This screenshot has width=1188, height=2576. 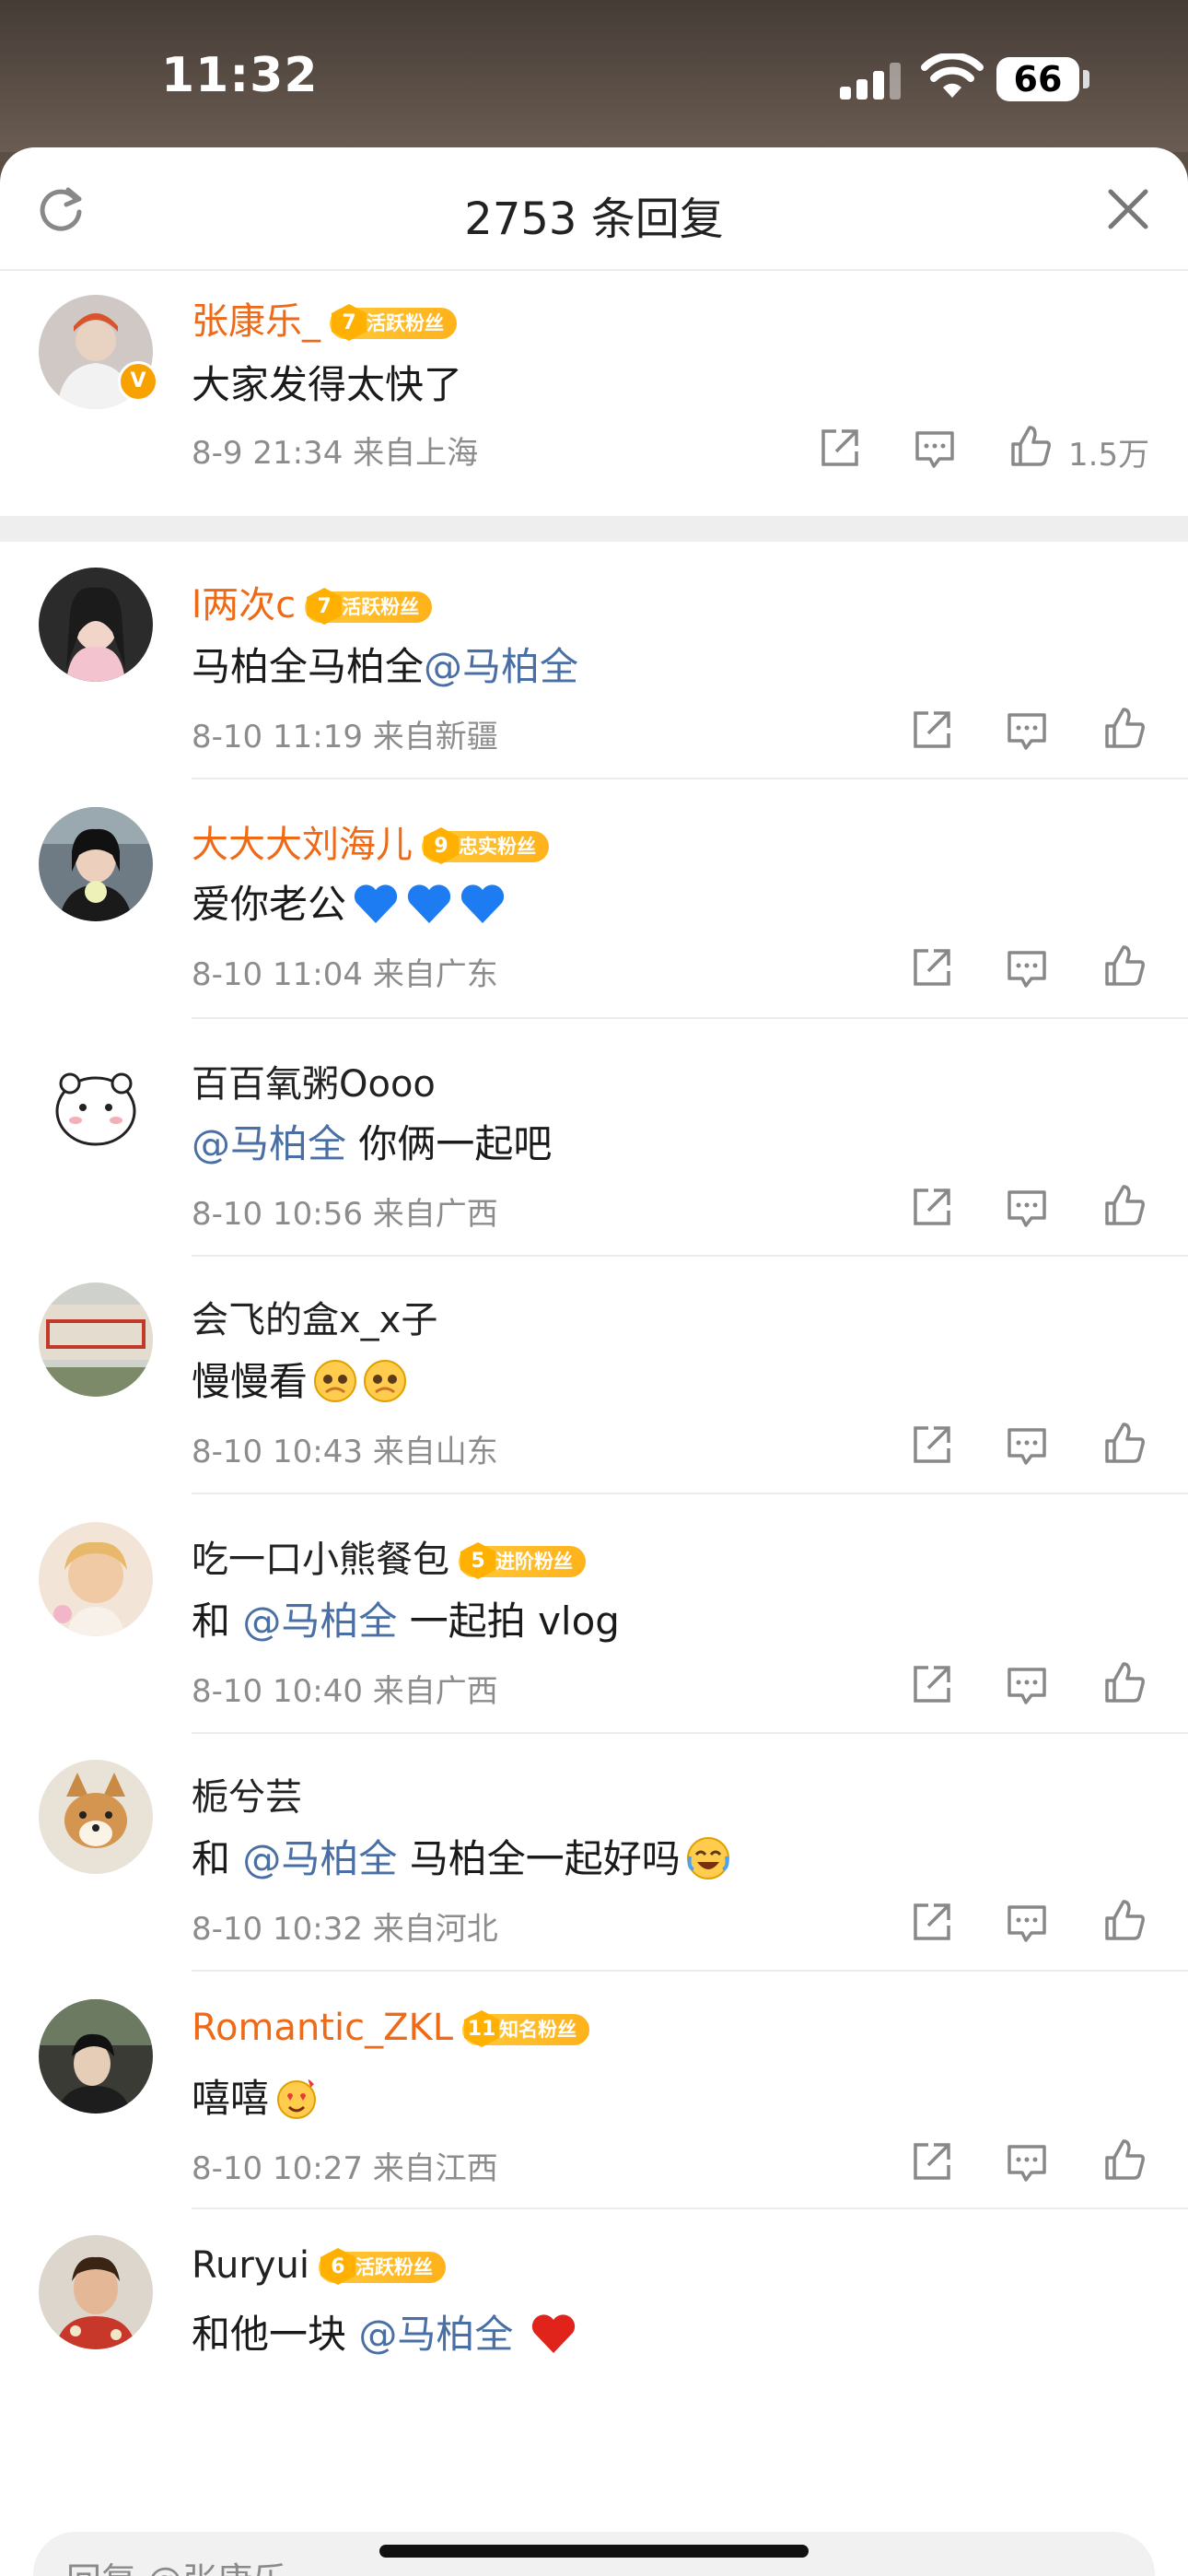 What do you see at coordinates (335, 1381) in the screenshot?
I see `pleading-face-emoji-icon` at bounding box center [335, 1381].